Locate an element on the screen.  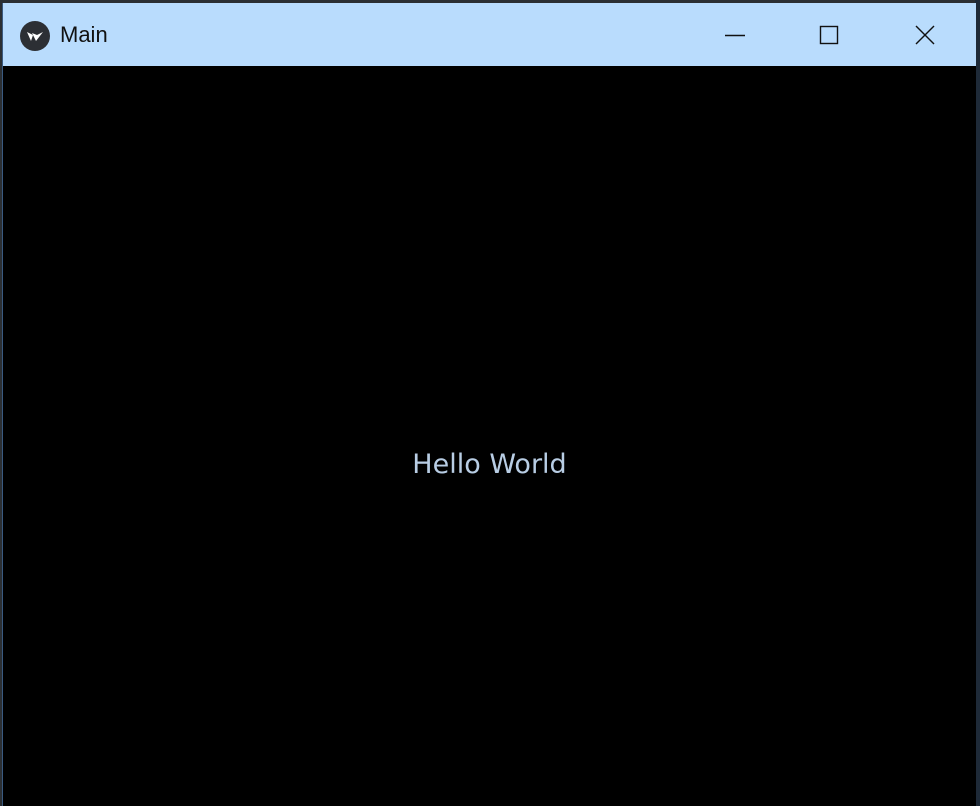
minimize-icon is located at coordinates (735, 35).